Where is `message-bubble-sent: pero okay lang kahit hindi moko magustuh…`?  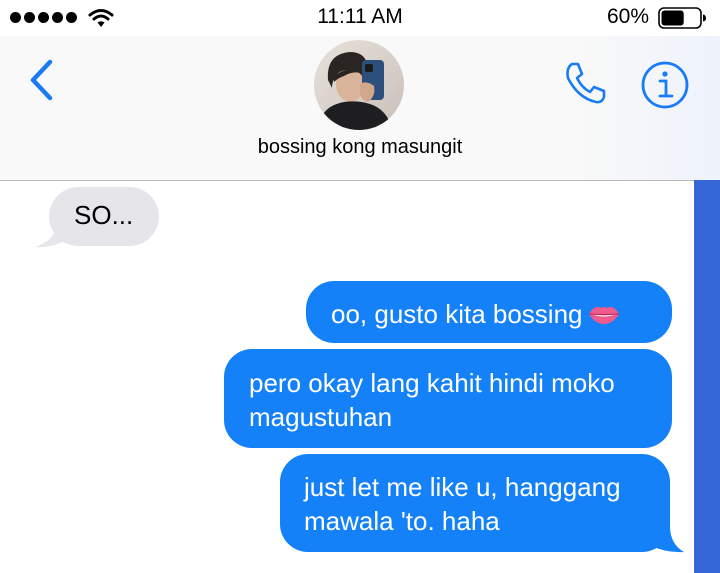 message-bubble-sent: pero okay lang kahit hindi moko magustuh… is located at coordinates (448, 398).